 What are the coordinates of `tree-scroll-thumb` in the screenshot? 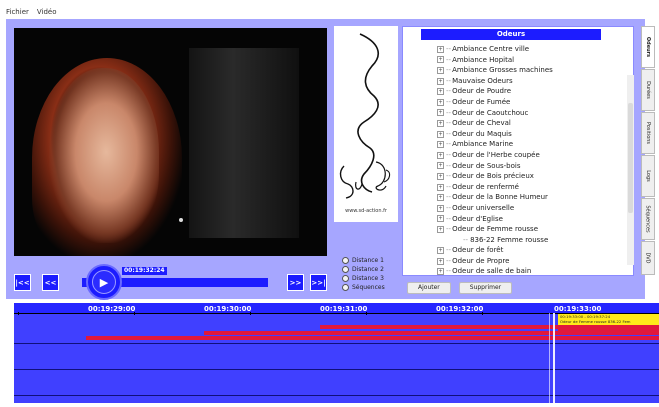 It's located at (630, 158).